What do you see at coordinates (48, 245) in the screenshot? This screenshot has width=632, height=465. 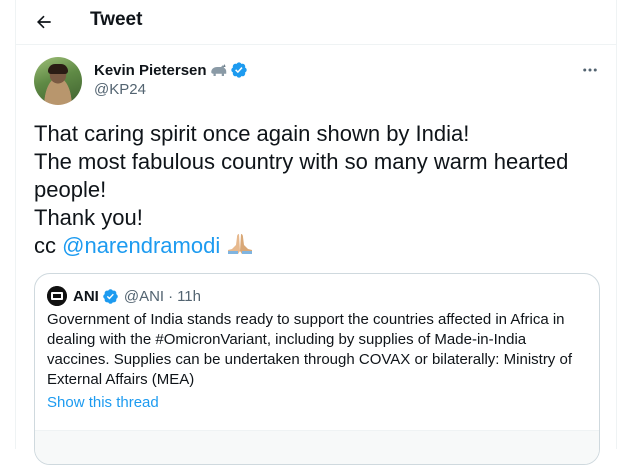 I see `cc-prefix: cc` at bounding box center [48, 245].